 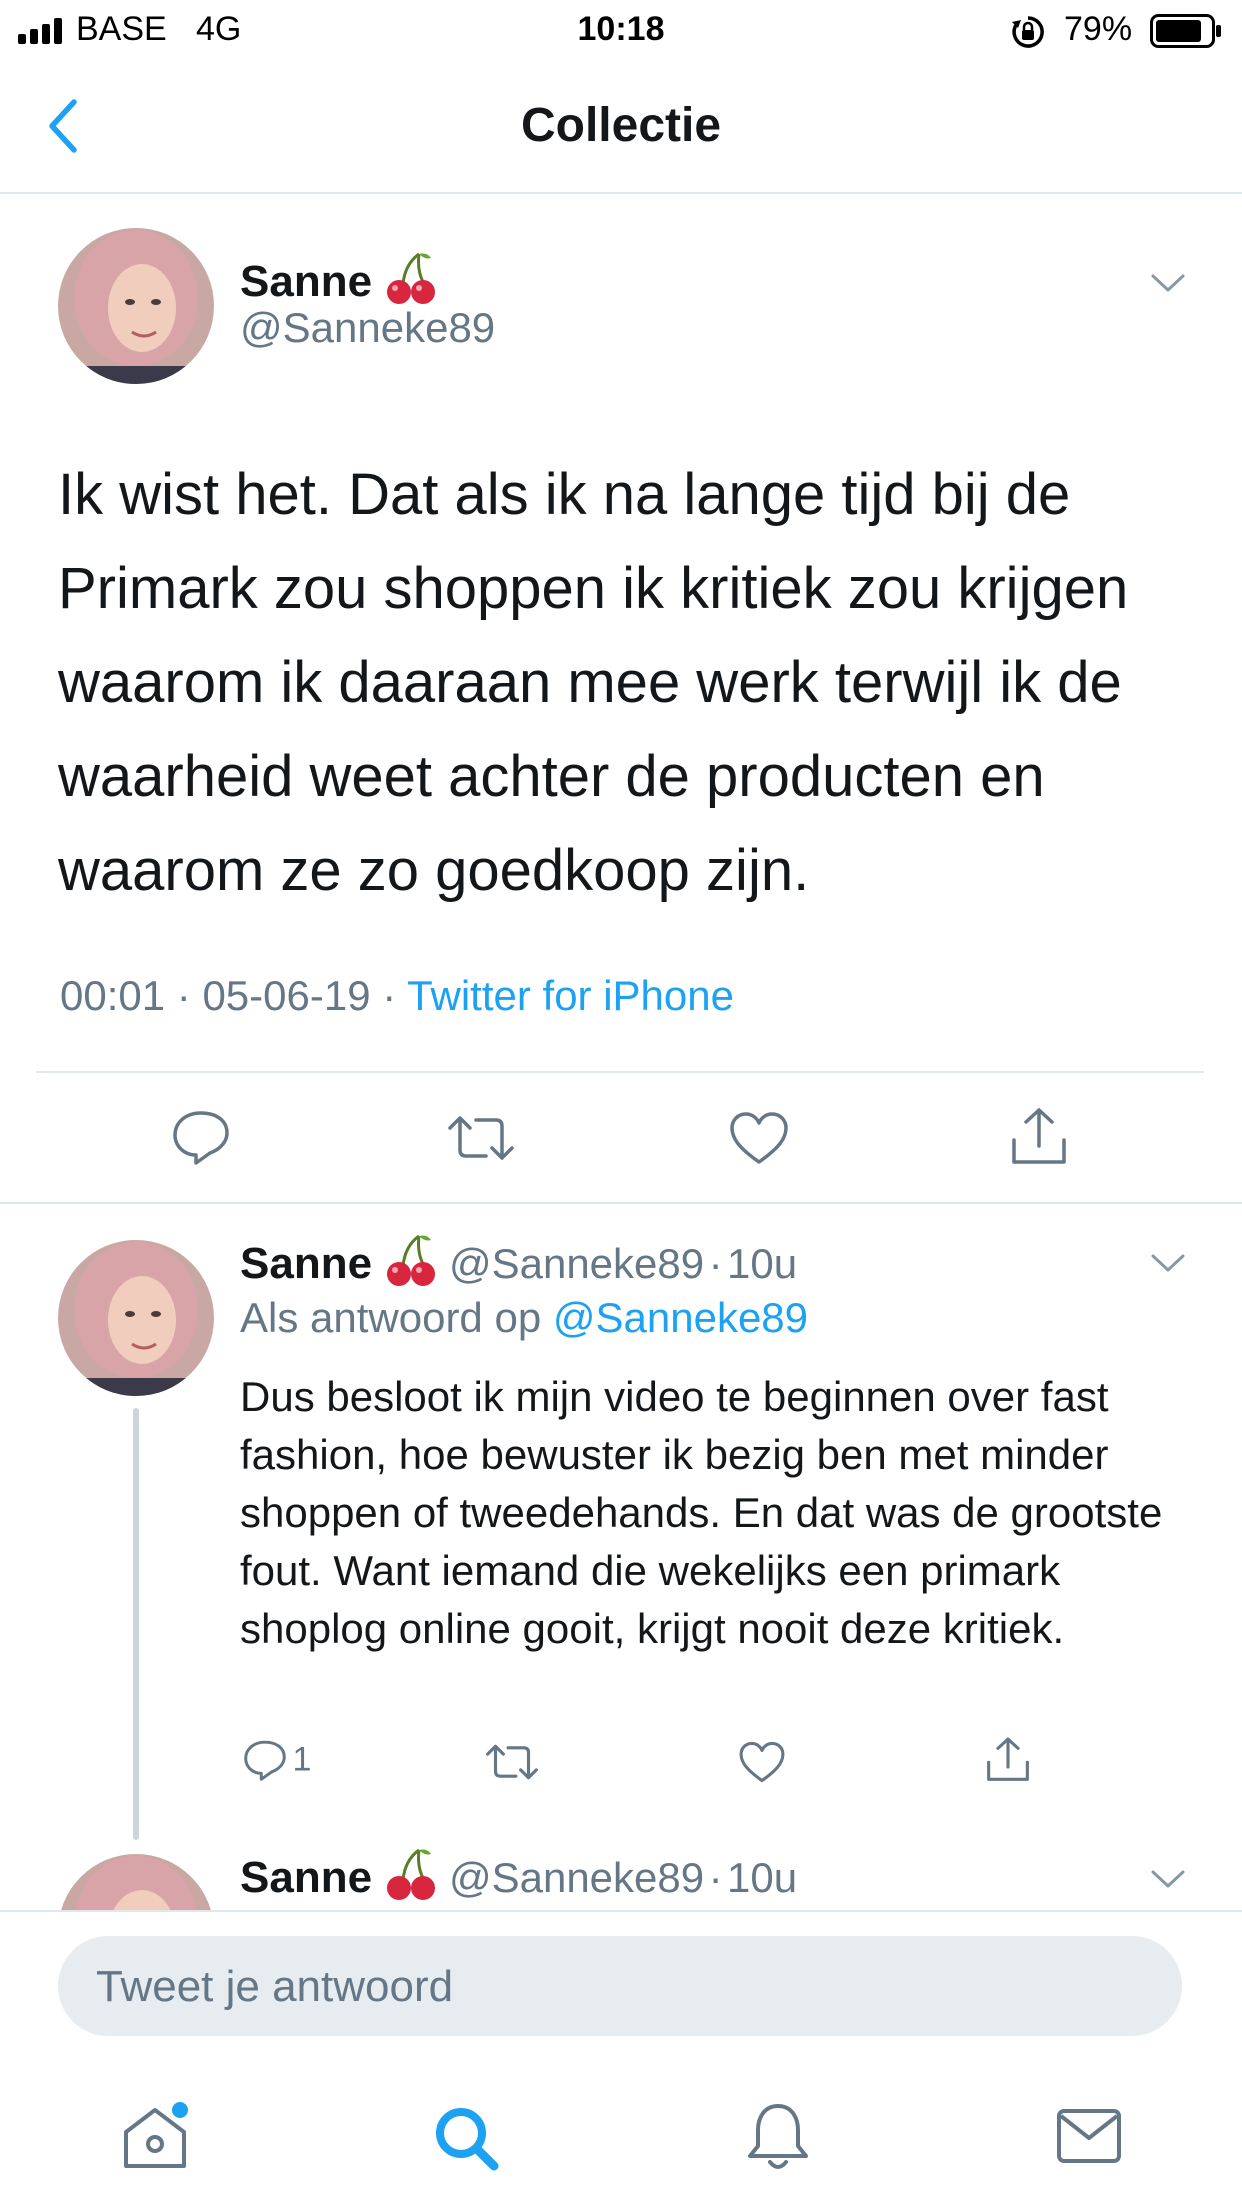 I want to click on messages-icon, so click(x=1089, y=2136).